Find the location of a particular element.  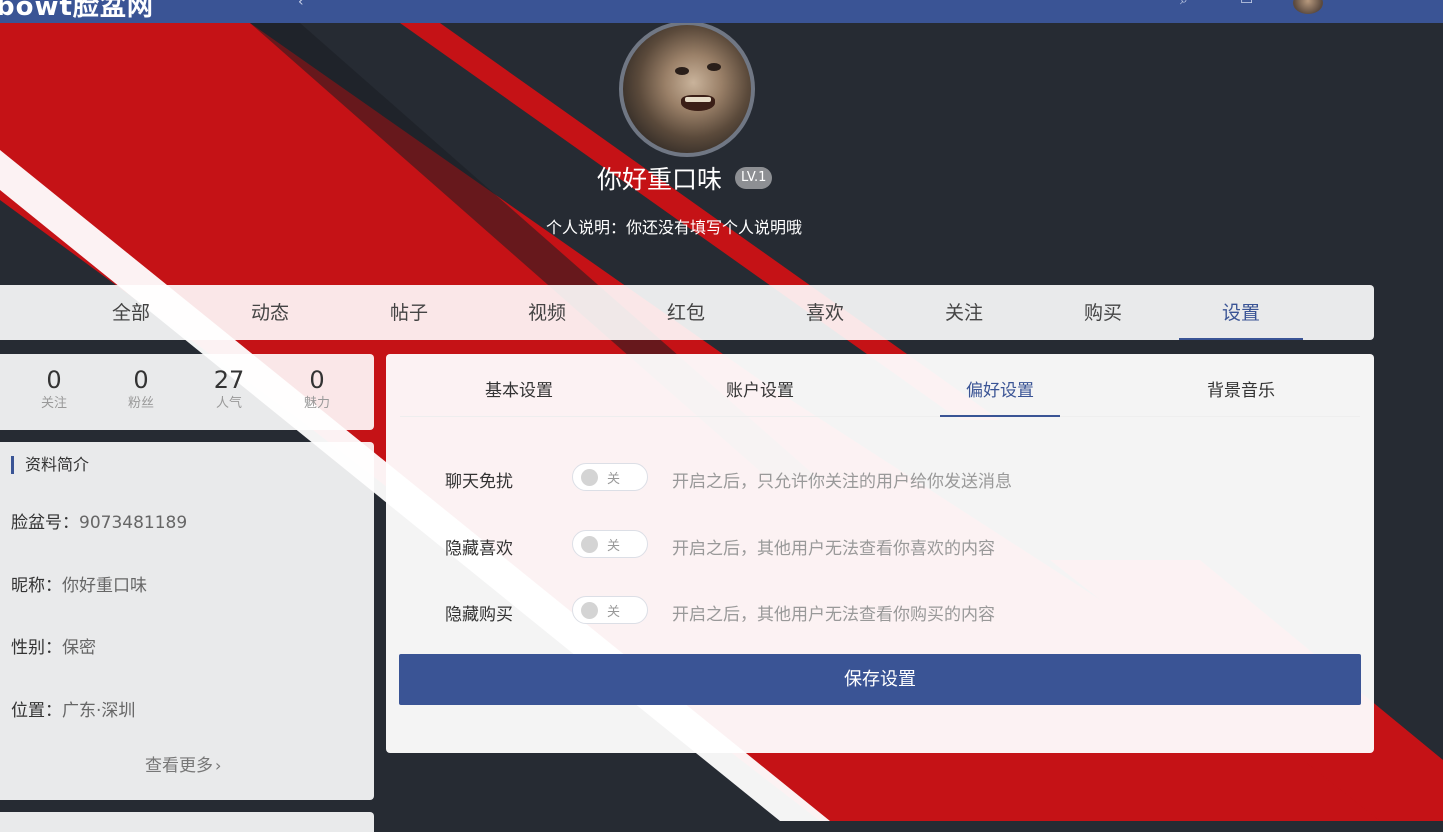

info-key: 位置： is located at coordinates (36, 711).